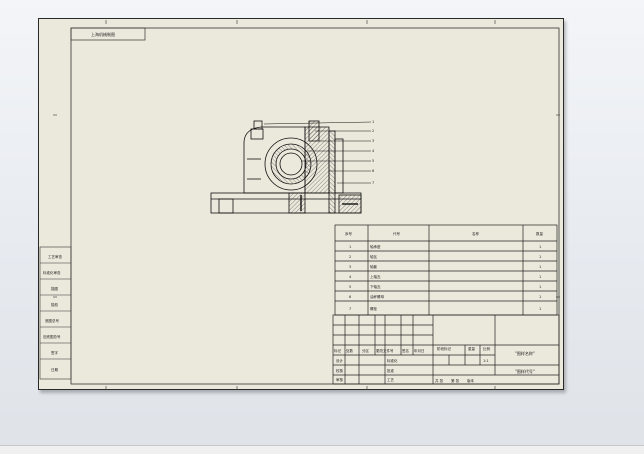 Image resolution: width=644 pixels, height=454 pixels. I want to click on side-label: 描图, so click(54, 288).